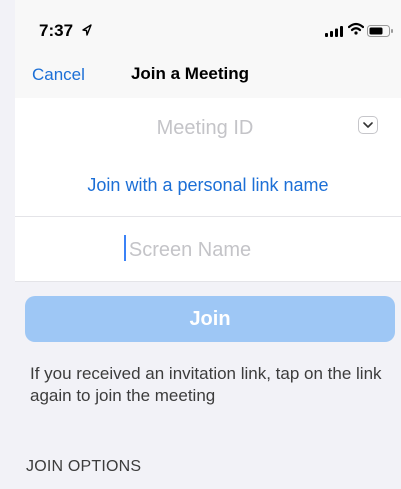 Image resolution: width=401 pixels, height=489 pixels. I want to click on meeting-id-row: Meeting ID, so click(208, 128).